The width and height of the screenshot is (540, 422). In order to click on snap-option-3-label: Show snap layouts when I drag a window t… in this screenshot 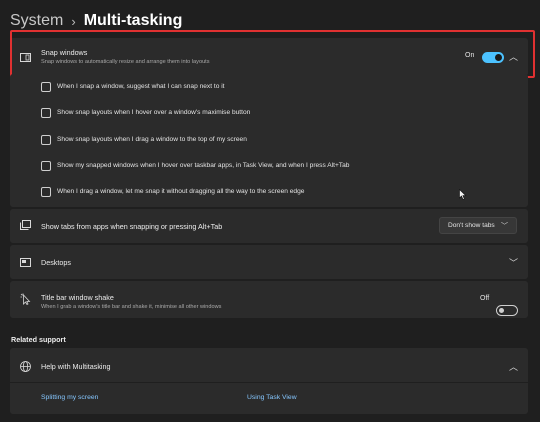, I will do `click(152, 139)`.